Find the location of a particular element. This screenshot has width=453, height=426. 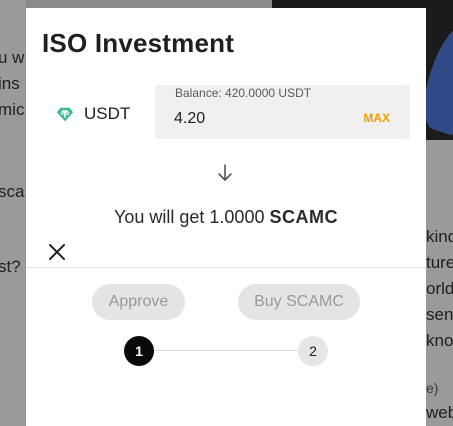

arrow-down-icon is located at coordinates (225, 172).